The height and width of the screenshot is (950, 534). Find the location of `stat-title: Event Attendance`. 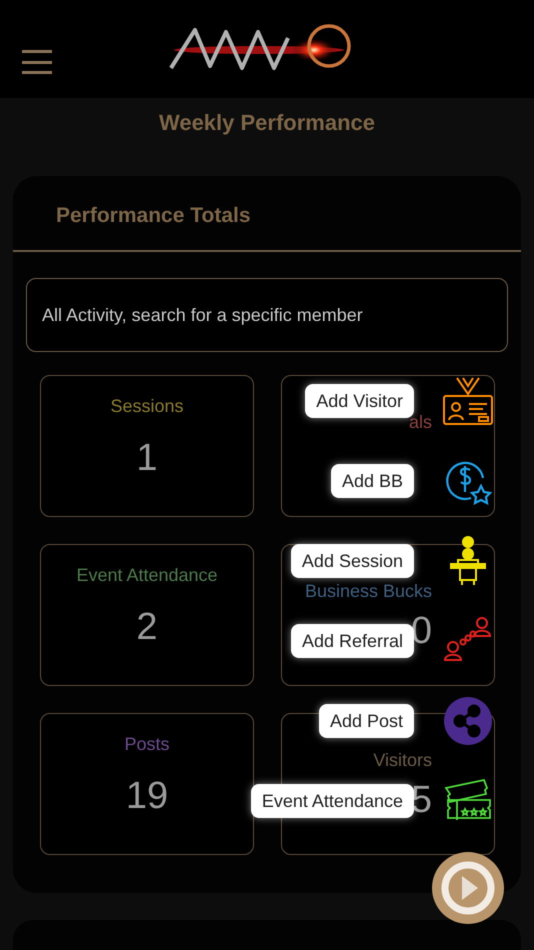

stat-title: Event Attendance is located at coordinates (147, 575).